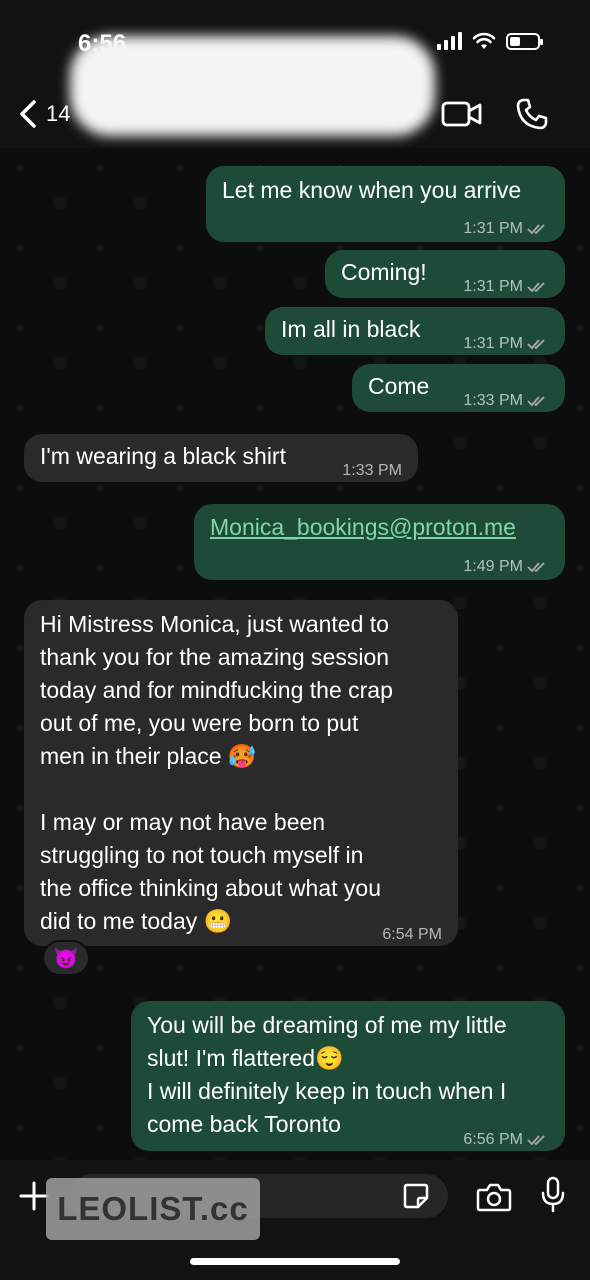 The image size is (590, 1280). I want to click on microphone-icon, so click(553, 1195).